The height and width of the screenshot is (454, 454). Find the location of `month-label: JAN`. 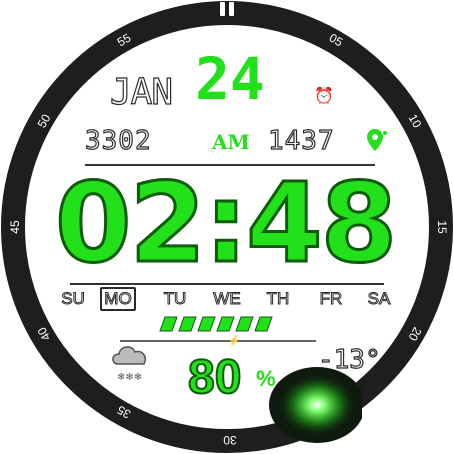

month-label: JAN is located at coordinates (141, 92).